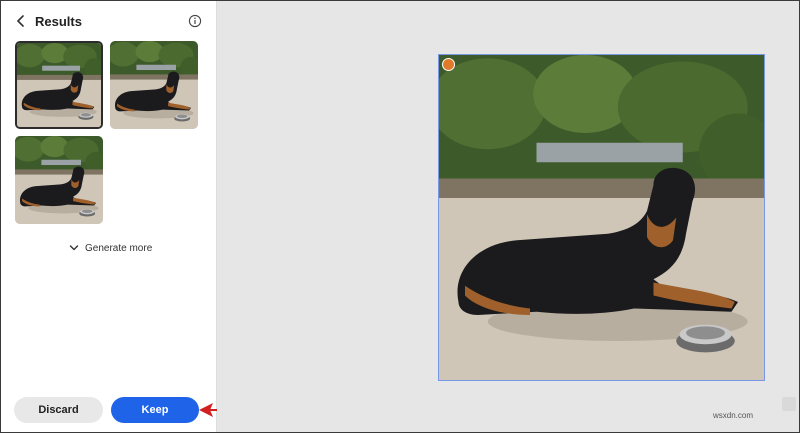 Image resolution: width=800 pixels, height=433 pixels. Describe the element at coordinates (58, 21) in the screenshot. I see `page-title: Results` at that location.